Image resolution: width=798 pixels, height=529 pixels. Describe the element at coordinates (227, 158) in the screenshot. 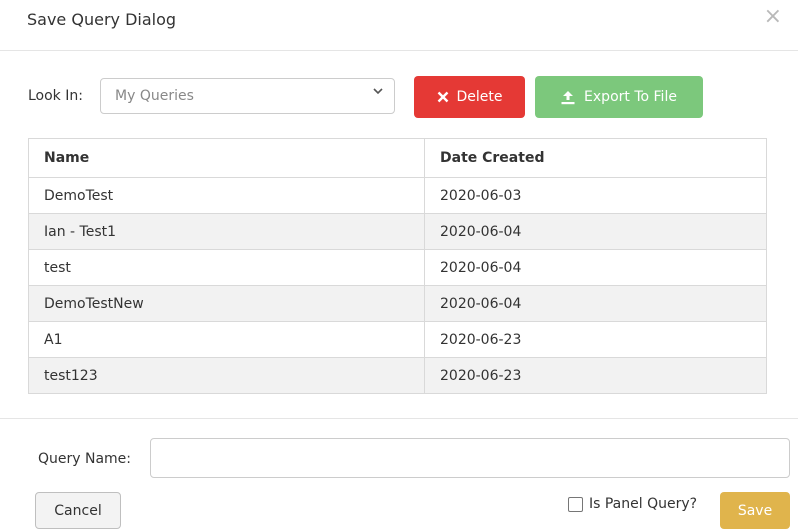

I see `column-header-name: Name` at that location.